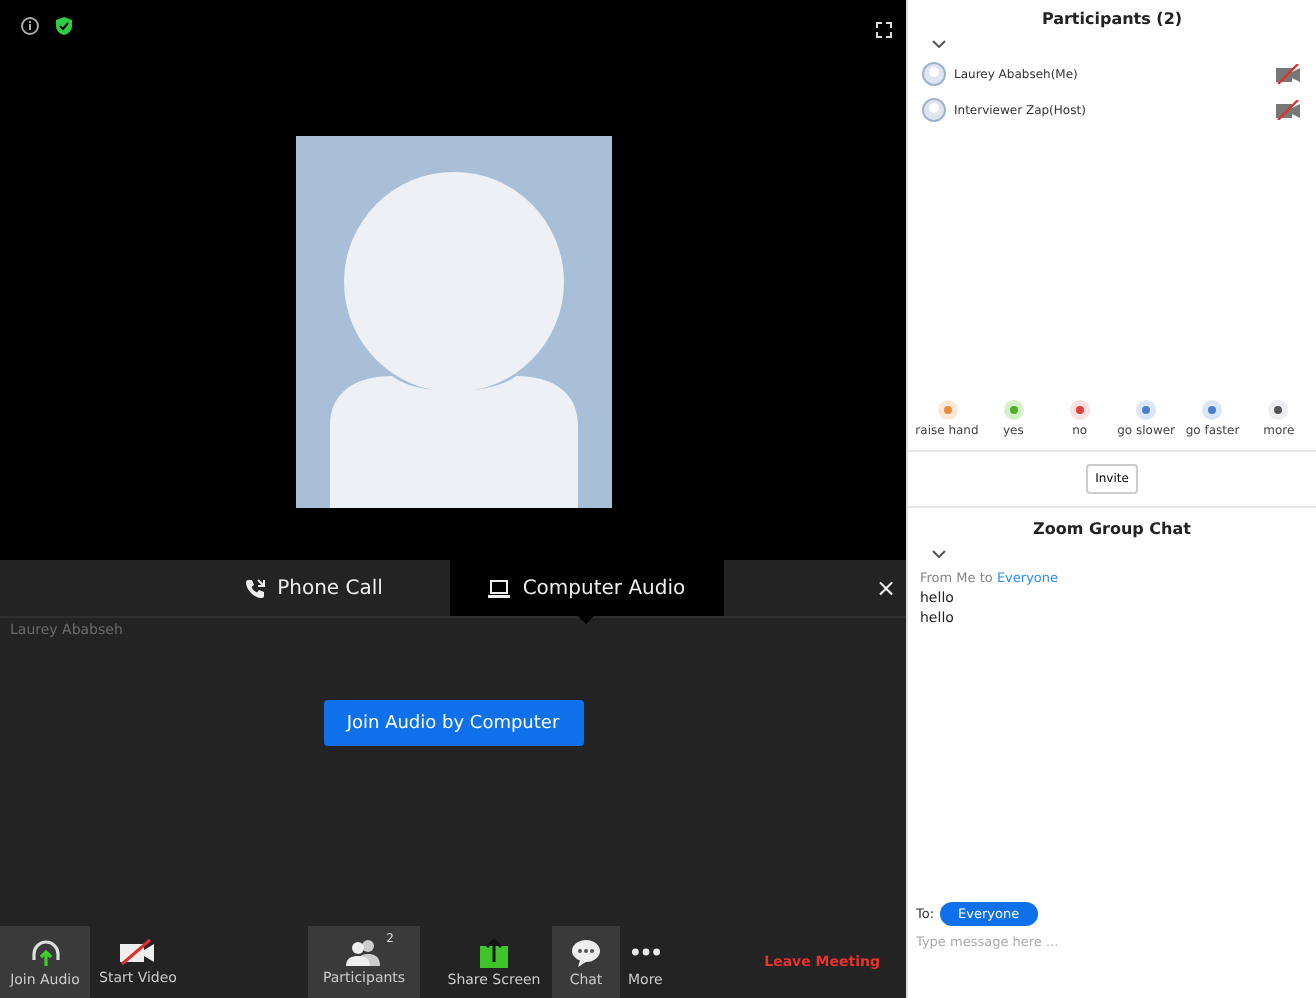 The width and height of the screenshot is (1316, 998). What do you see at coordinates (364, 952) in the screenshot?
I see `people-icon` at bounding box center [364, 952].